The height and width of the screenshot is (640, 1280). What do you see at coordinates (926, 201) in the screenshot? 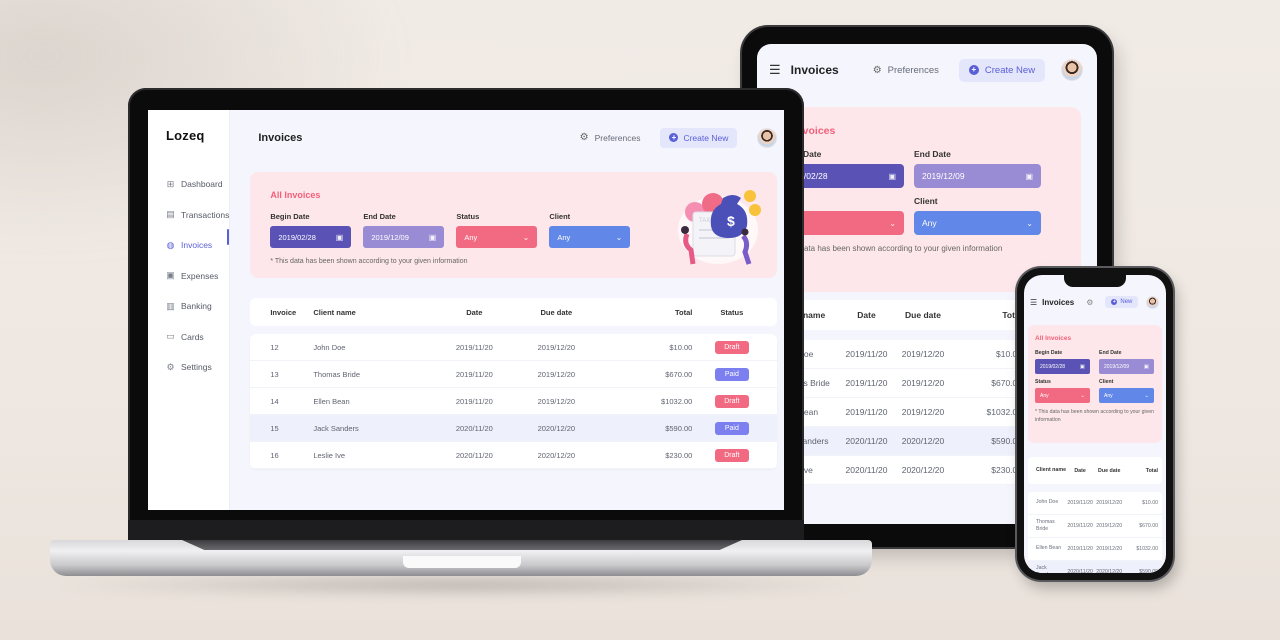
I see `client-label: Client` at bounding box center [926, 201].